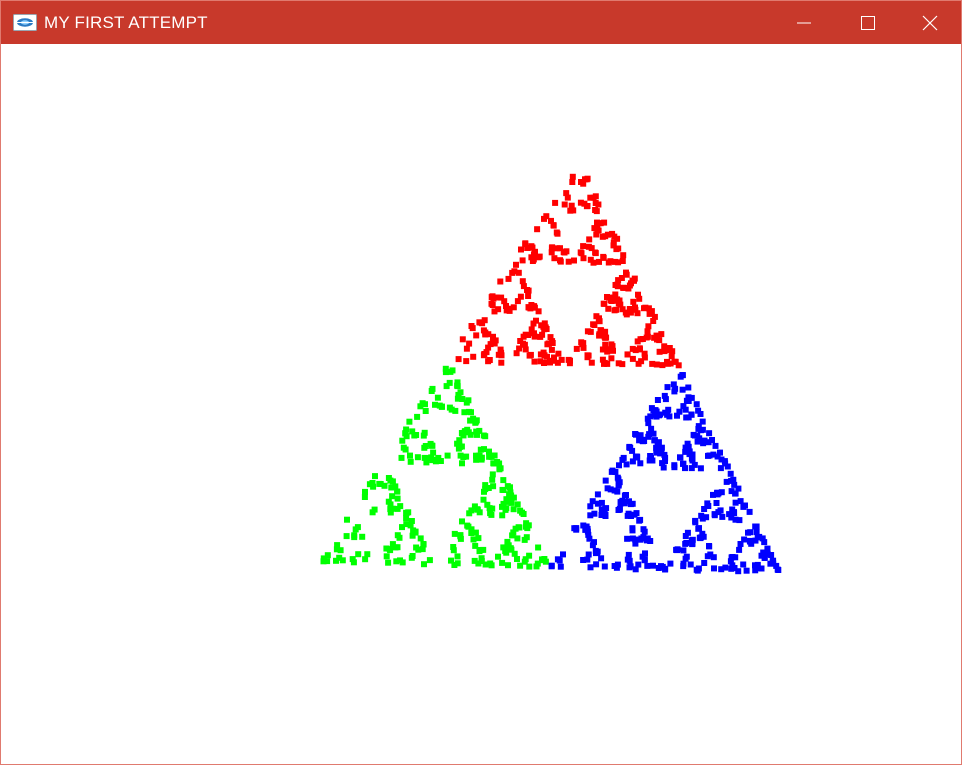  Describe the element at coordinates (929, 22) in the screenshot. I see `close-button` at that location.